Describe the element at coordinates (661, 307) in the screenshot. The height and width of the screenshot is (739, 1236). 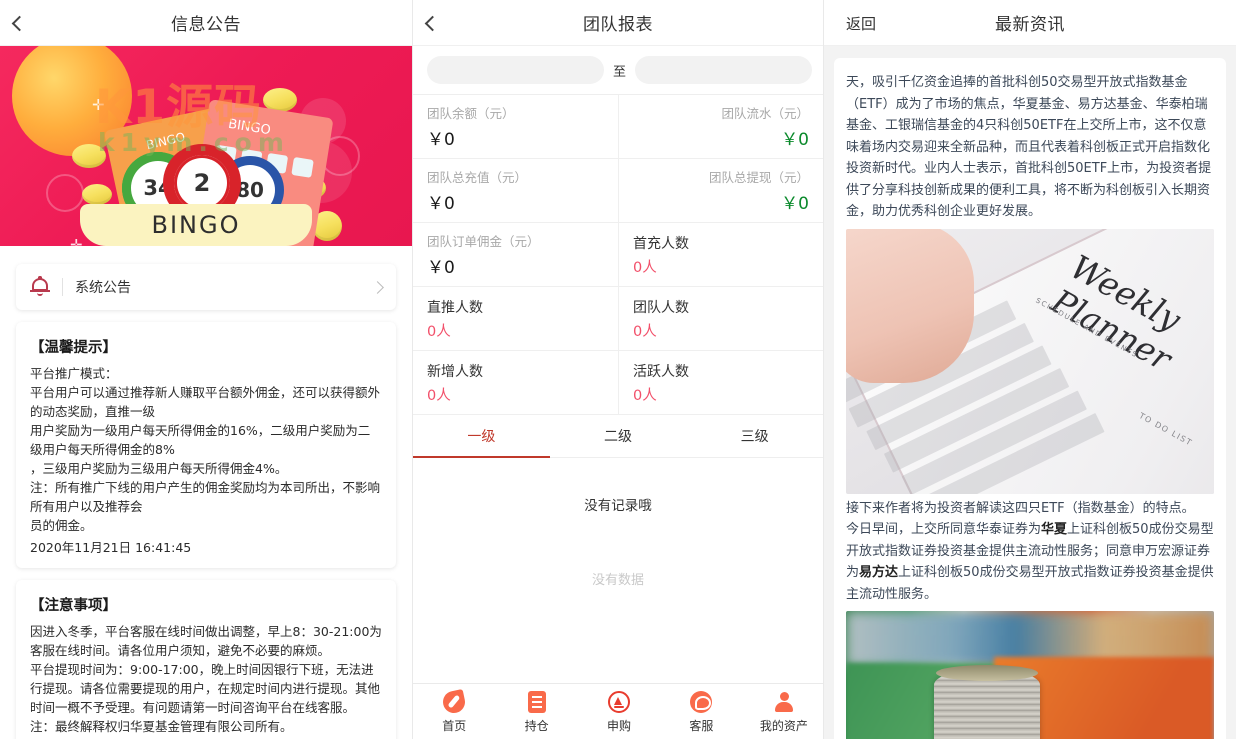
I see `stat-label: 团队人数` at that location.